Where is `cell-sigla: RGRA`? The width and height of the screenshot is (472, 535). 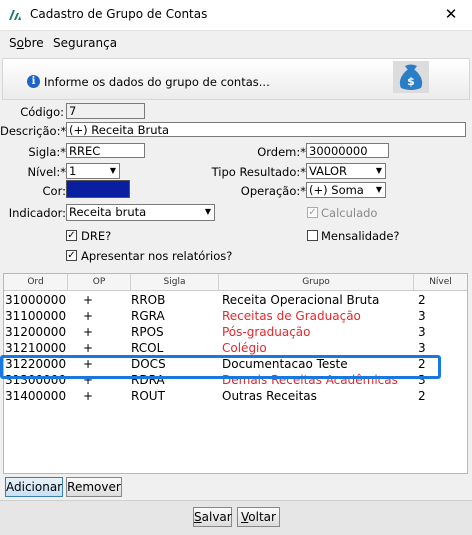 cell-sigla: RGRA is located at coordinates (148, 316).